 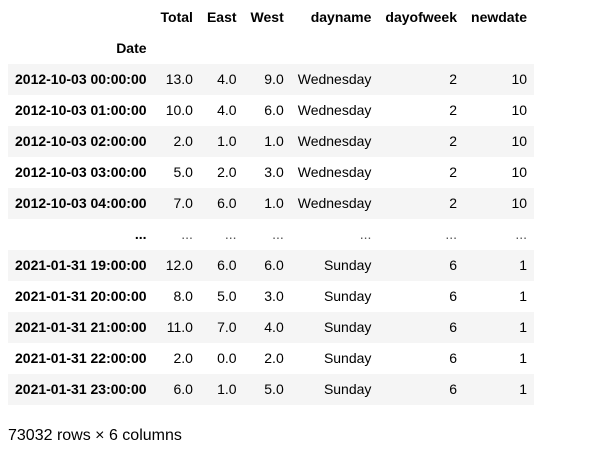 I want to click on cell-total: 11.0, so click(x=179, y=327).